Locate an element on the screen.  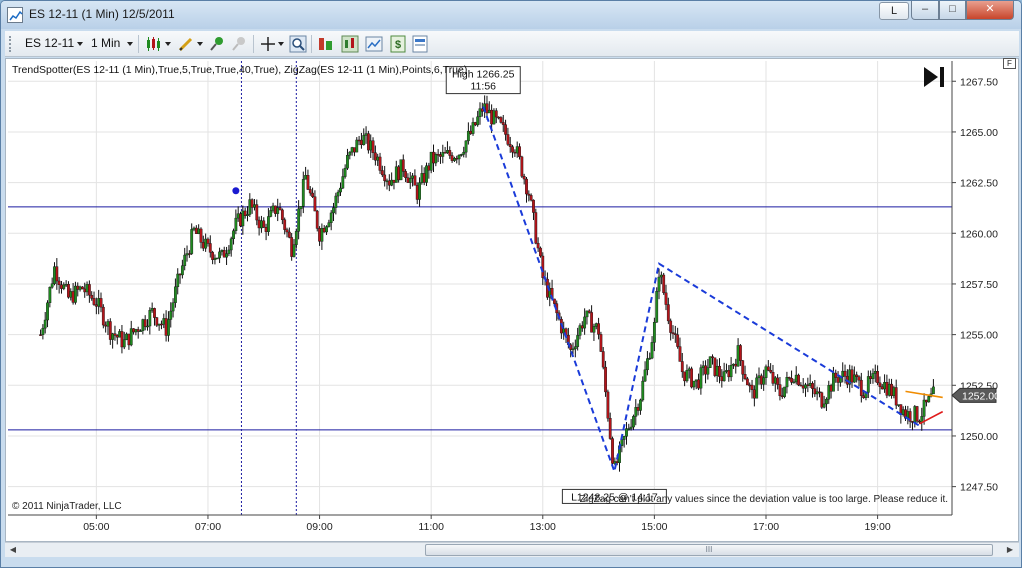
properties-icon is located at coordinates (420, 44).